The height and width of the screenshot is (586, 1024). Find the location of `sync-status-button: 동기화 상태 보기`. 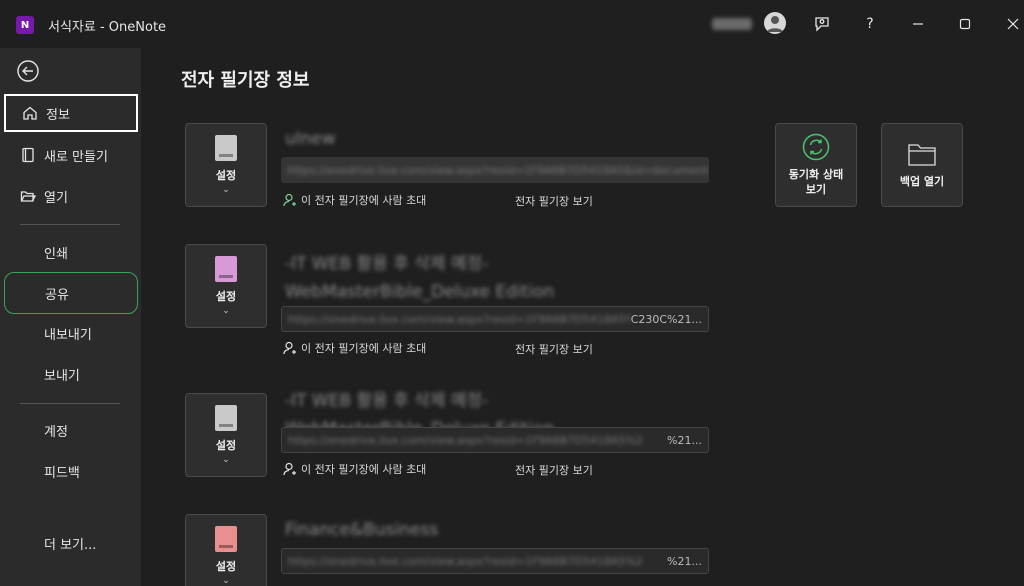

sync-status-button: 동기화 상태 보기 is located at coordinates (816, 165).